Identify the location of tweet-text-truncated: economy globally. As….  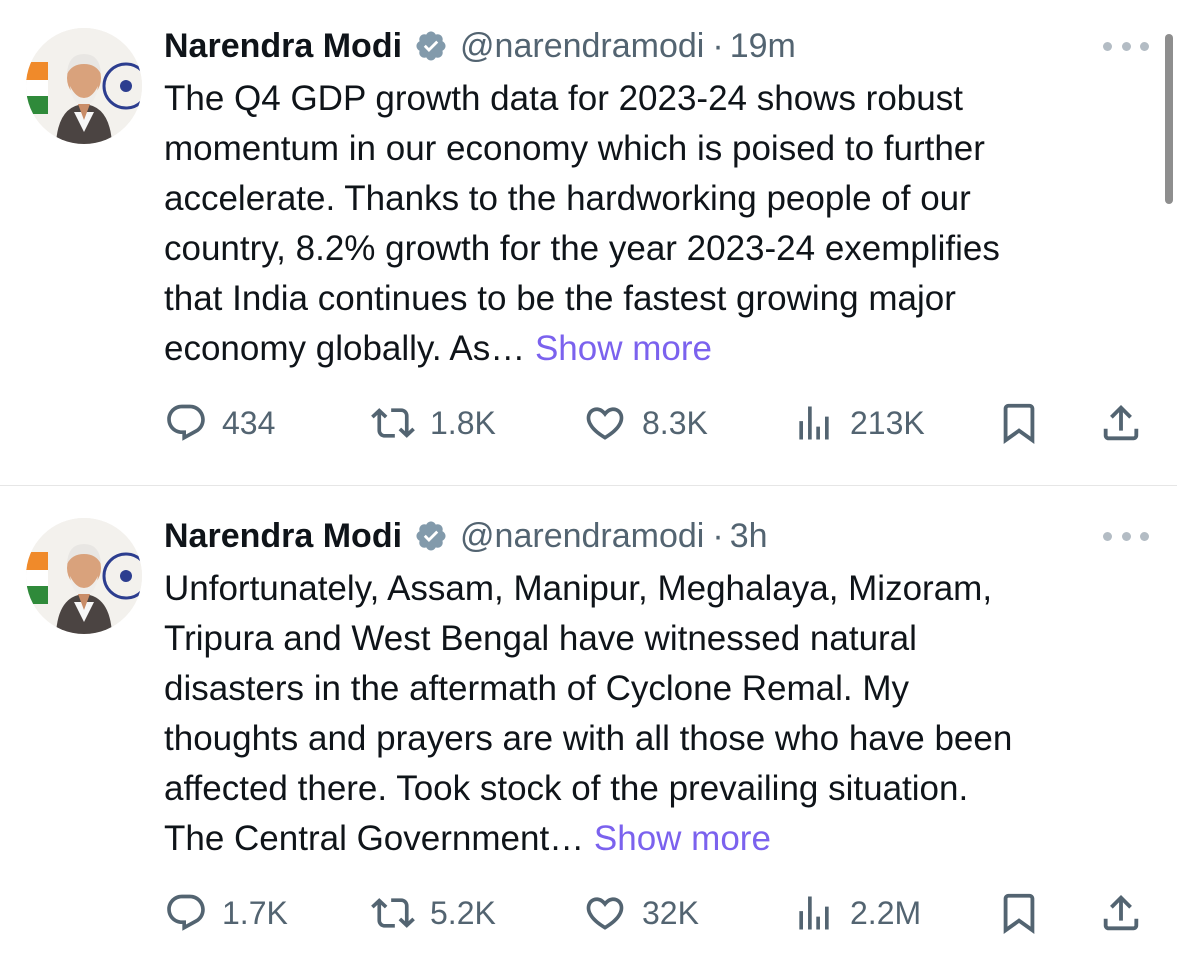
(345, 348).